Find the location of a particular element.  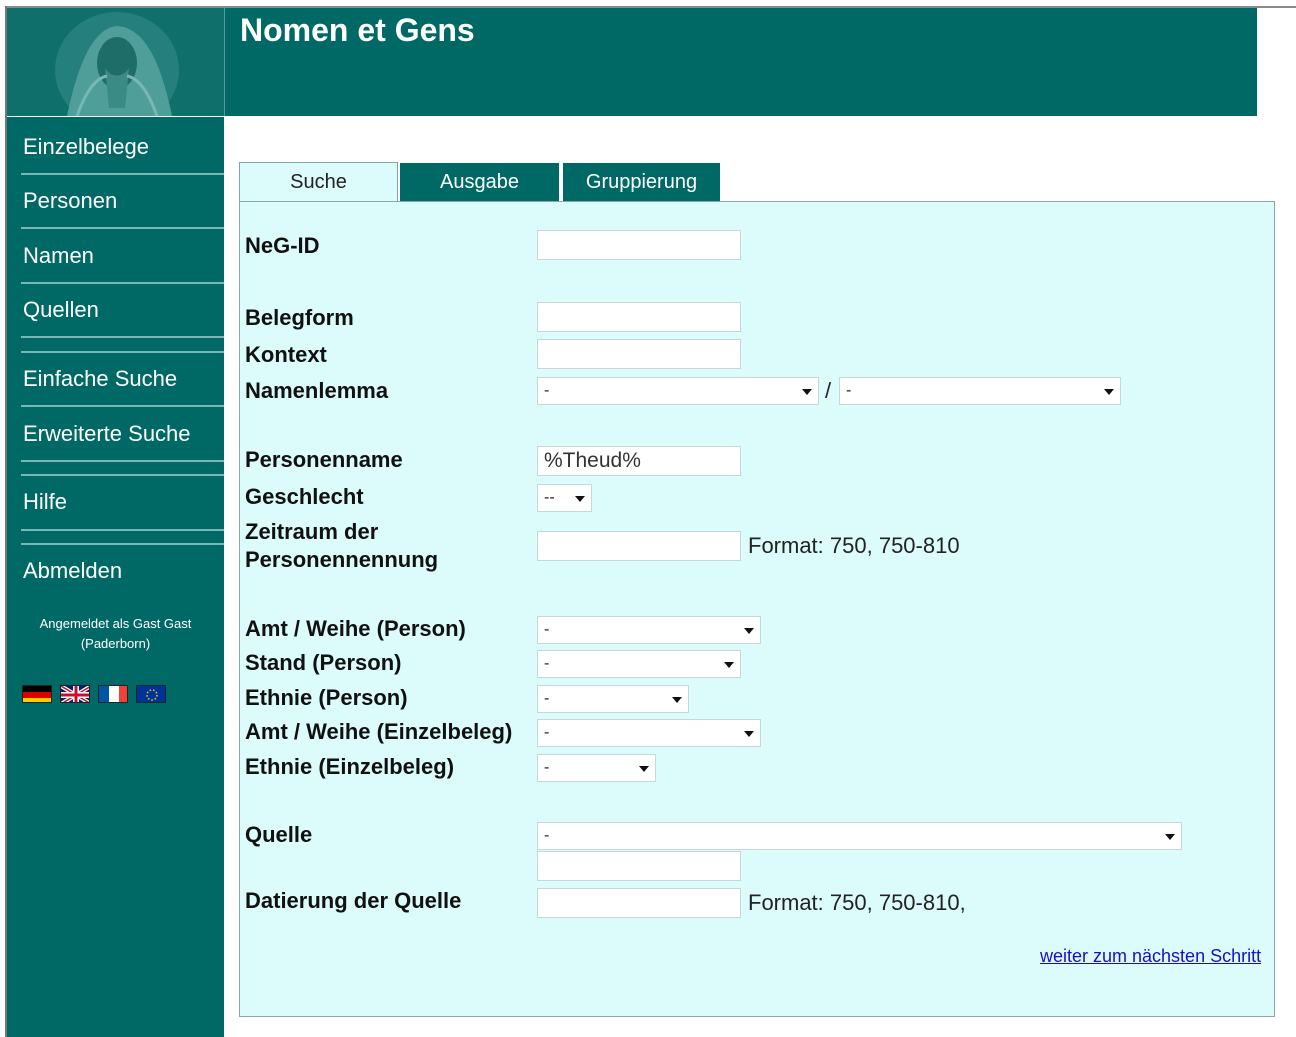

amt-person-select-value: - is located at coordinates (547, 629).